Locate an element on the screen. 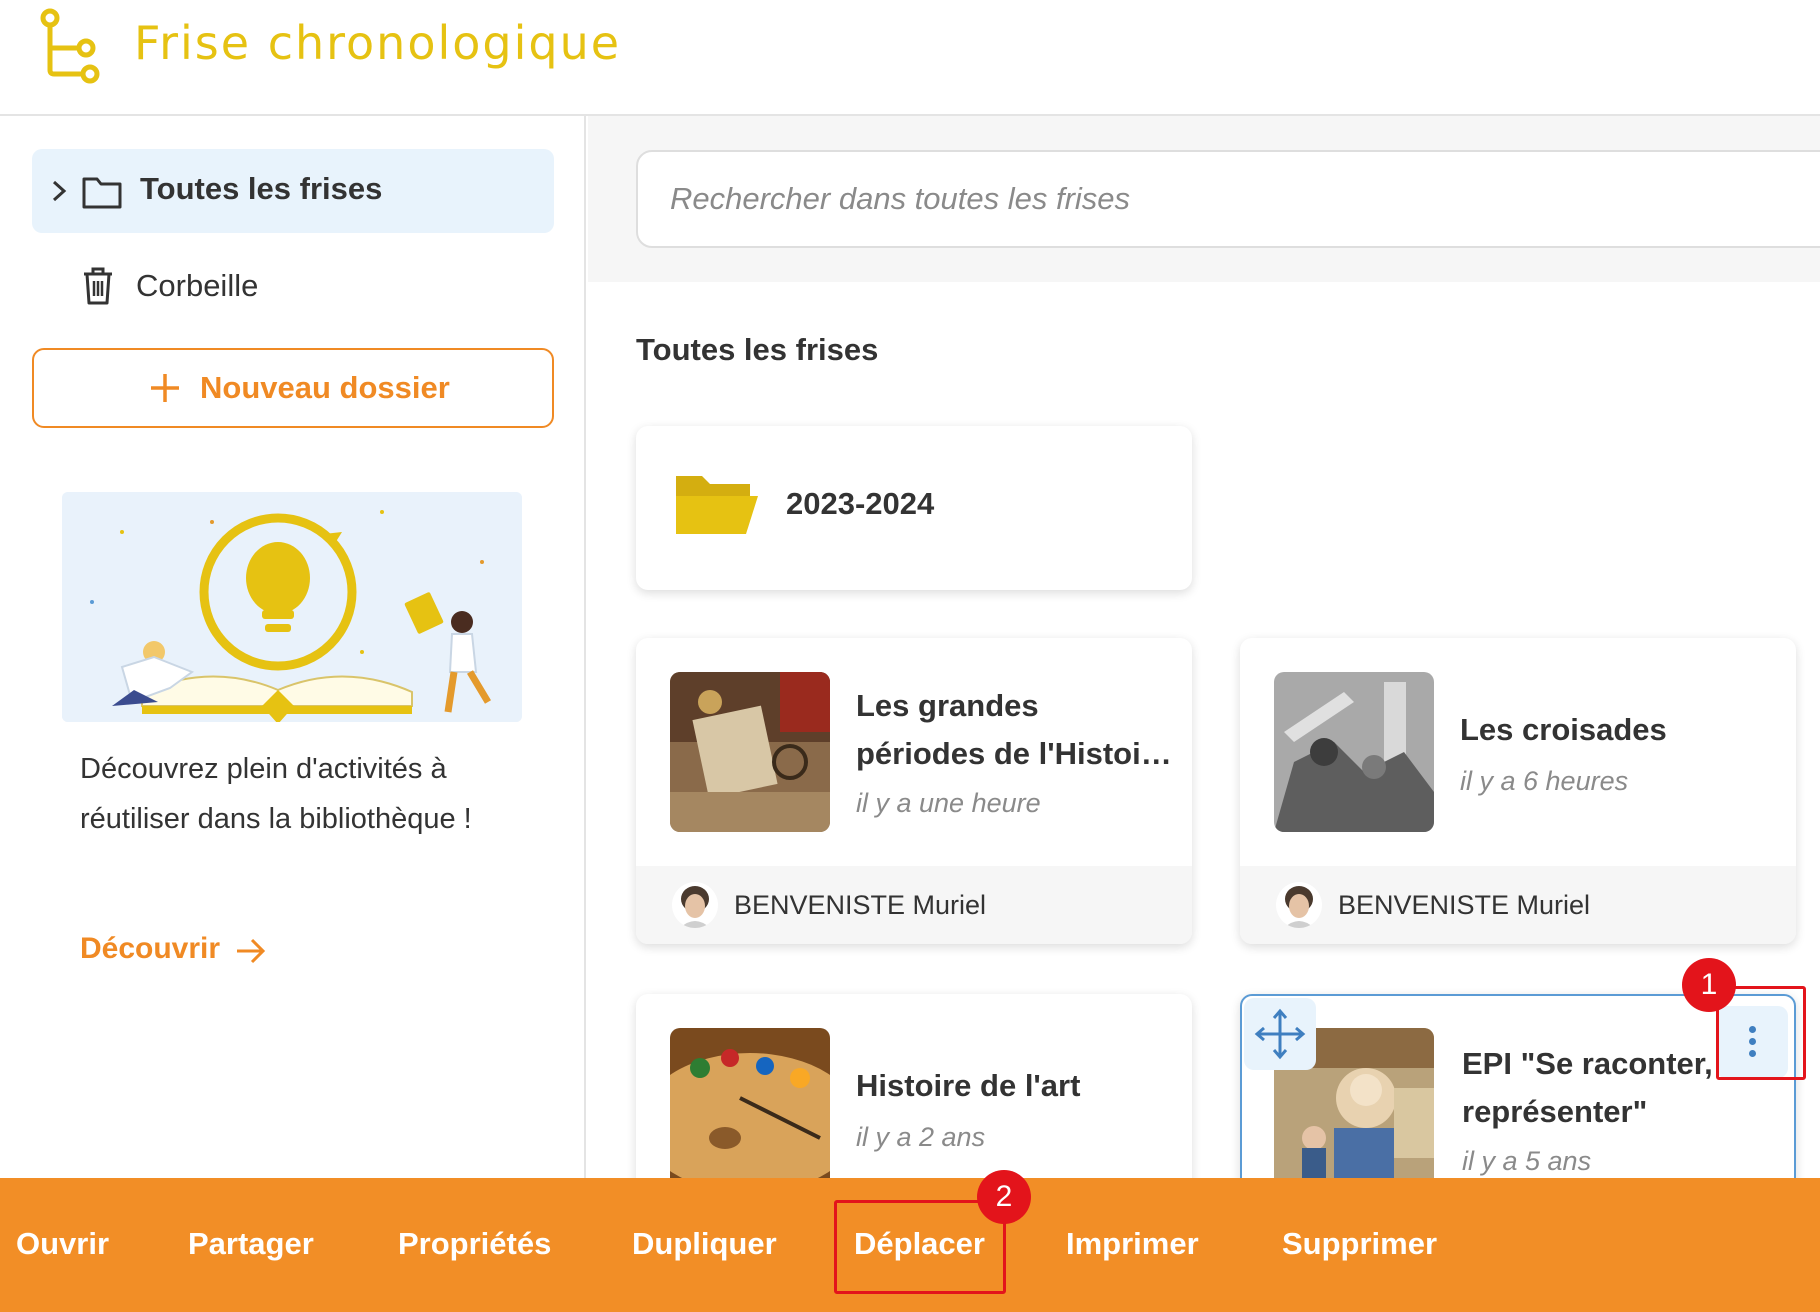  duplicate-button: Dupliquer is located at coordinates (704, 1244).